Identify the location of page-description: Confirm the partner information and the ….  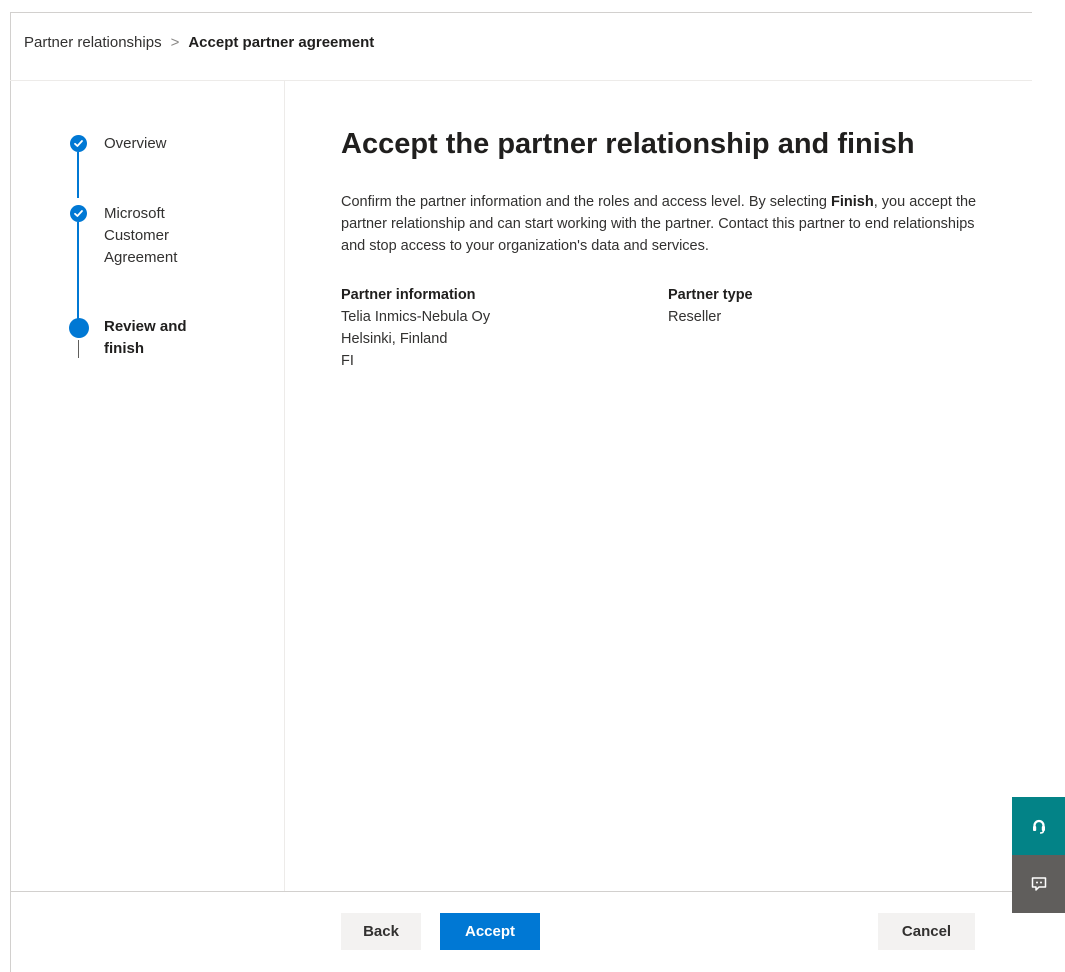
(666, 224).